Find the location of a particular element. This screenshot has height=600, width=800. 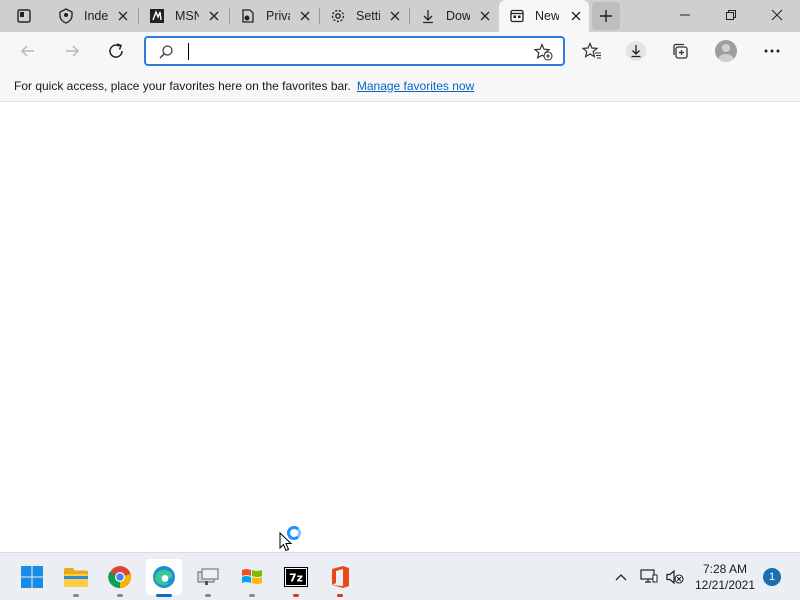

show-hidden-icons-button is located at coordinates (621, 577).